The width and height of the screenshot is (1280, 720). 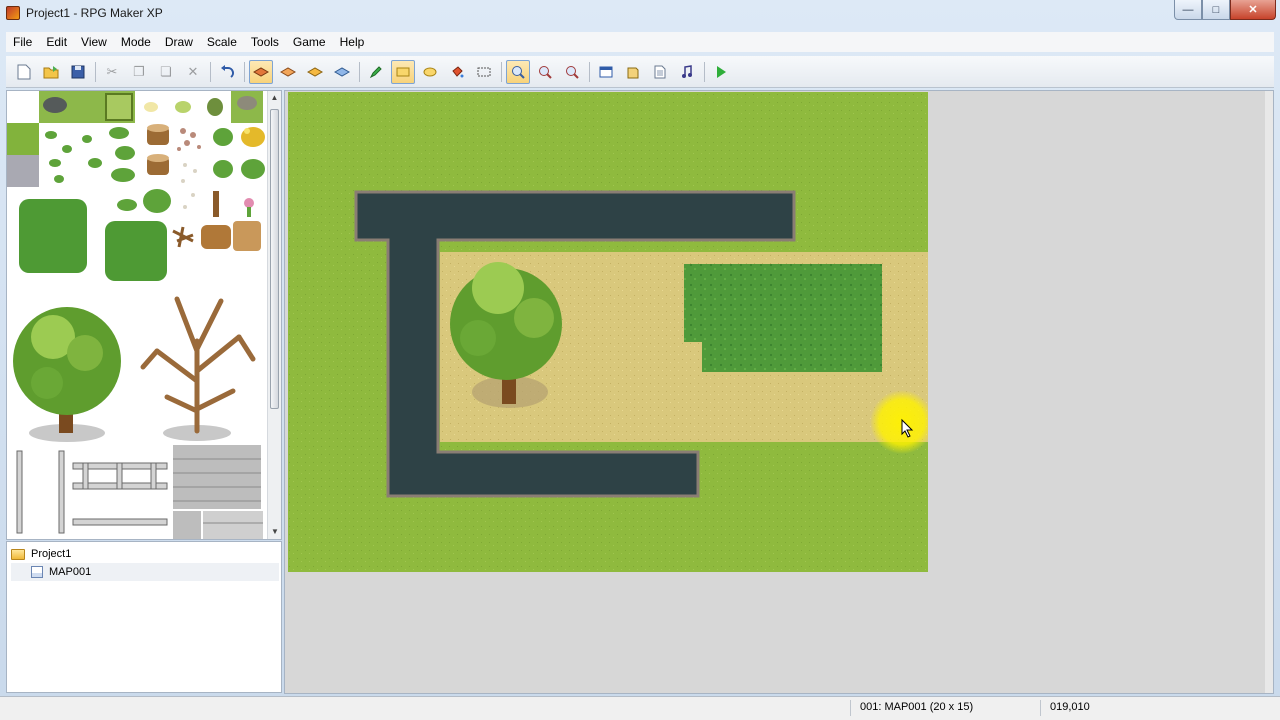 What do you see at coordinates (227, 72) in the screenshot?
I see `undo-icon` at bounding box center [227, 72].